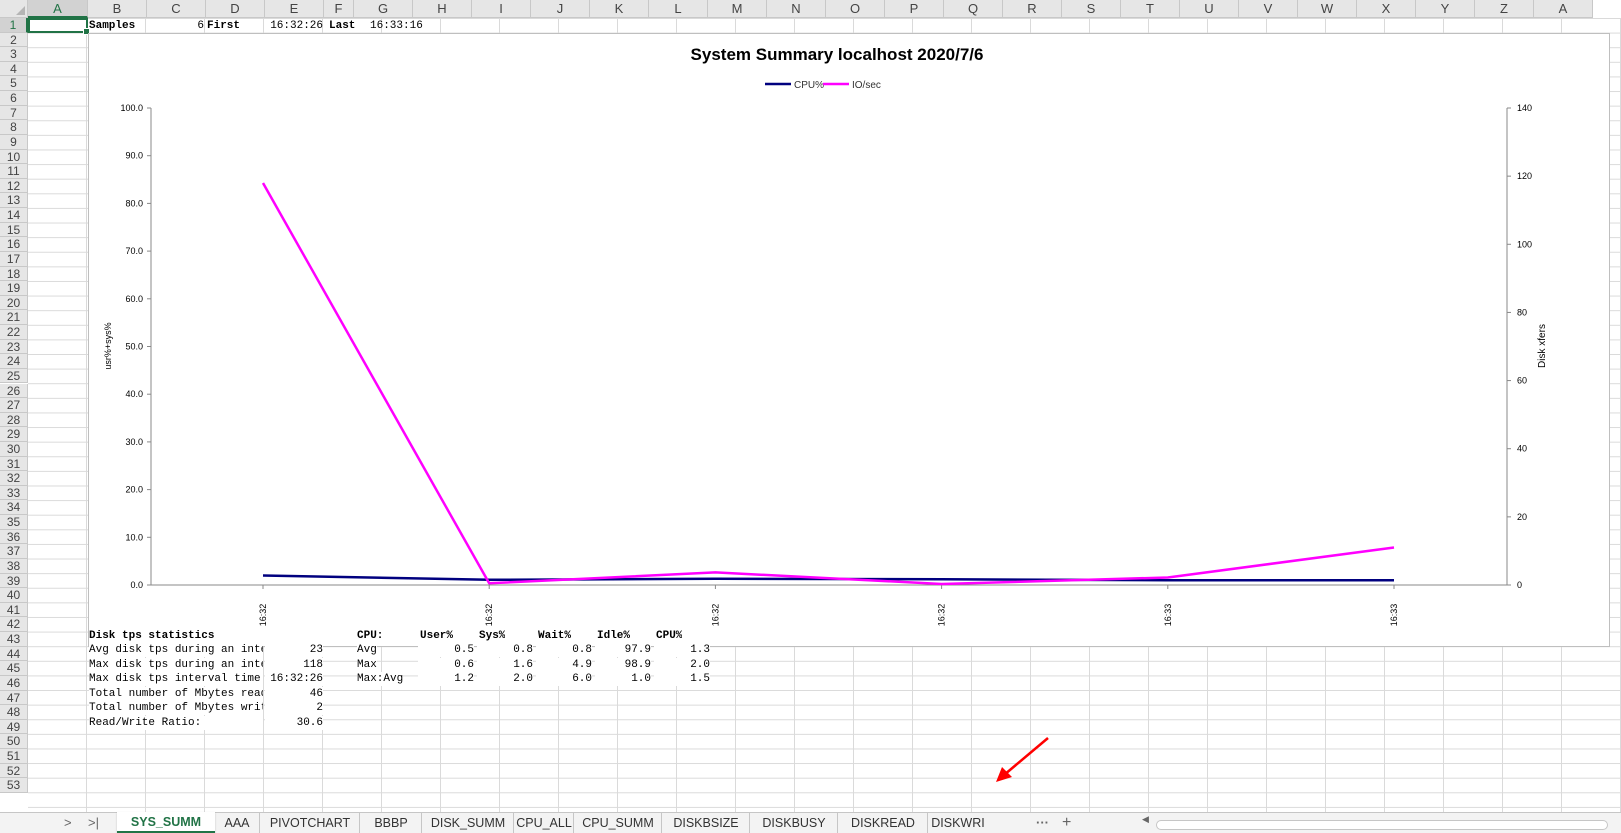  Describe the element at coordinates (14, 405) in the screenshot. I see `row-header: 27` at that location.